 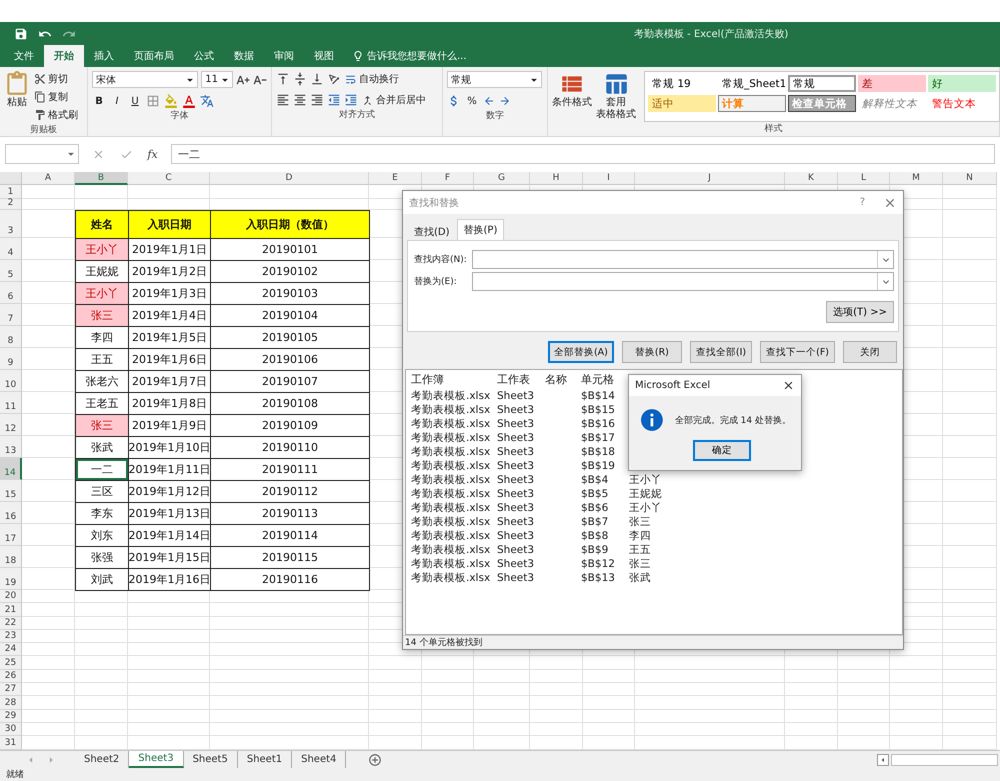 I want to click on conditional-format-button: 条件格式, so click(x=572, y=96).